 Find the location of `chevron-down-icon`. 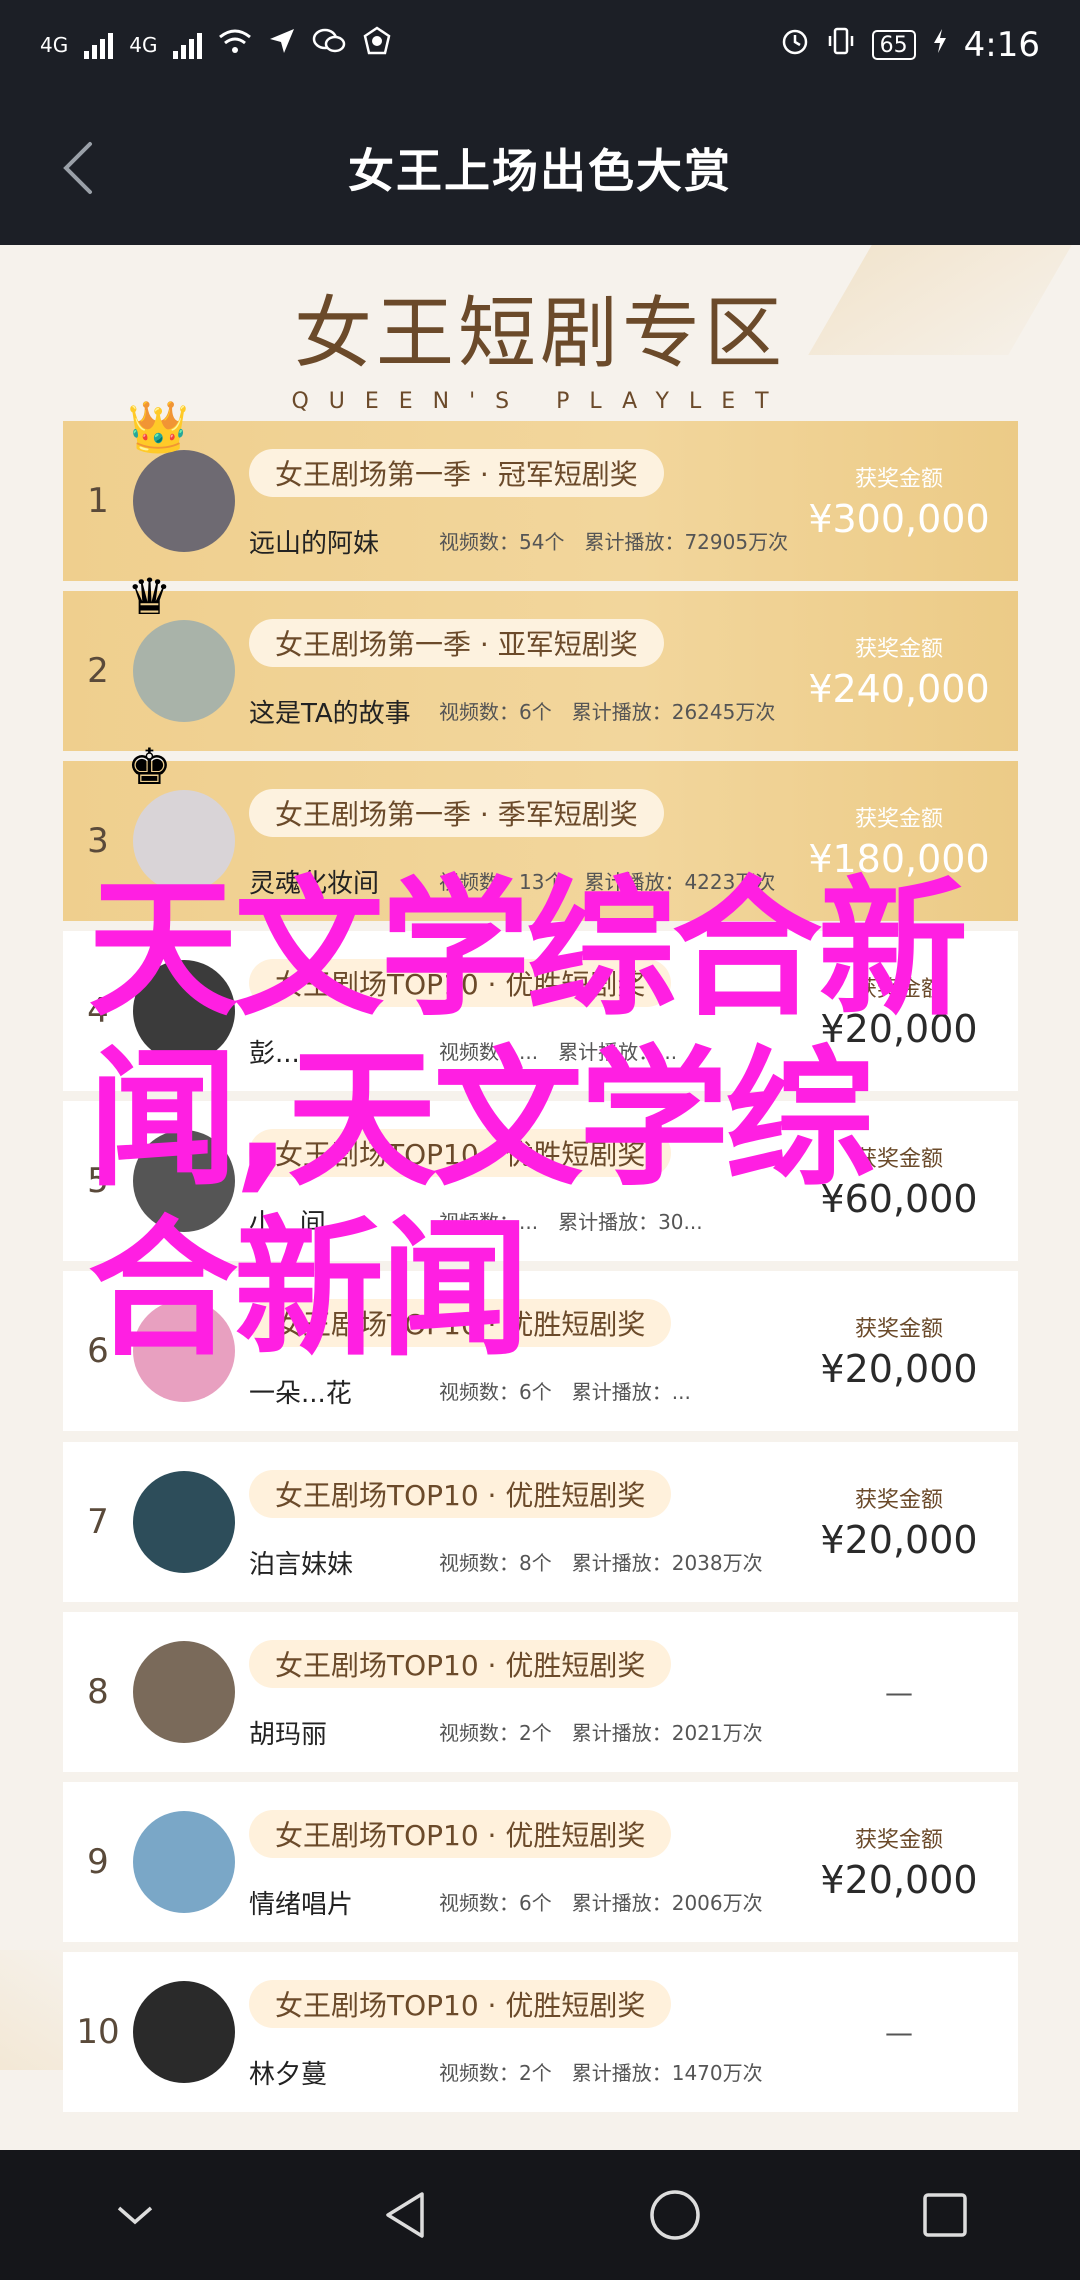

chevron-down-icon is located at coordinates (135, 2215).